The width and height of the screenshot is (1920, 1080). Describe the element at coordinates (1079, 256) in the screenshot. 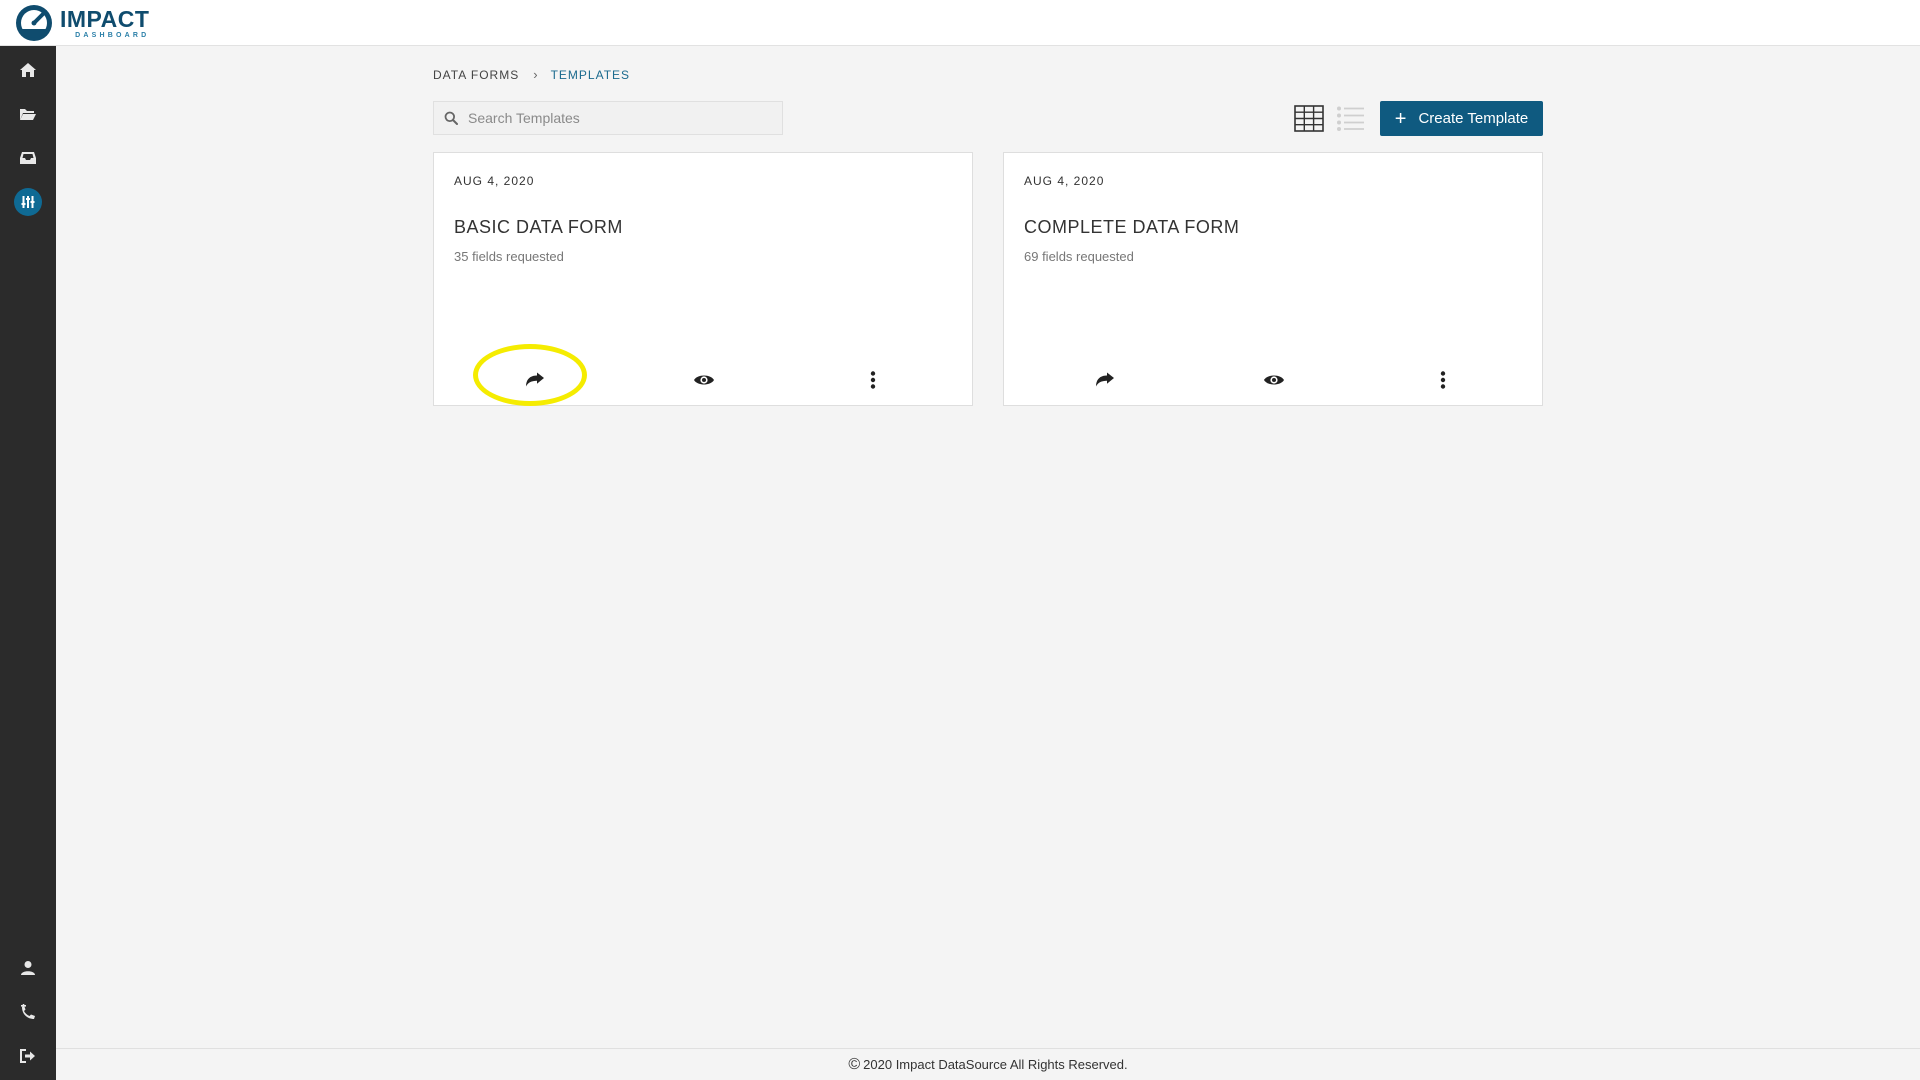

I see `template-fields-count: 69 fields requested` at that location.